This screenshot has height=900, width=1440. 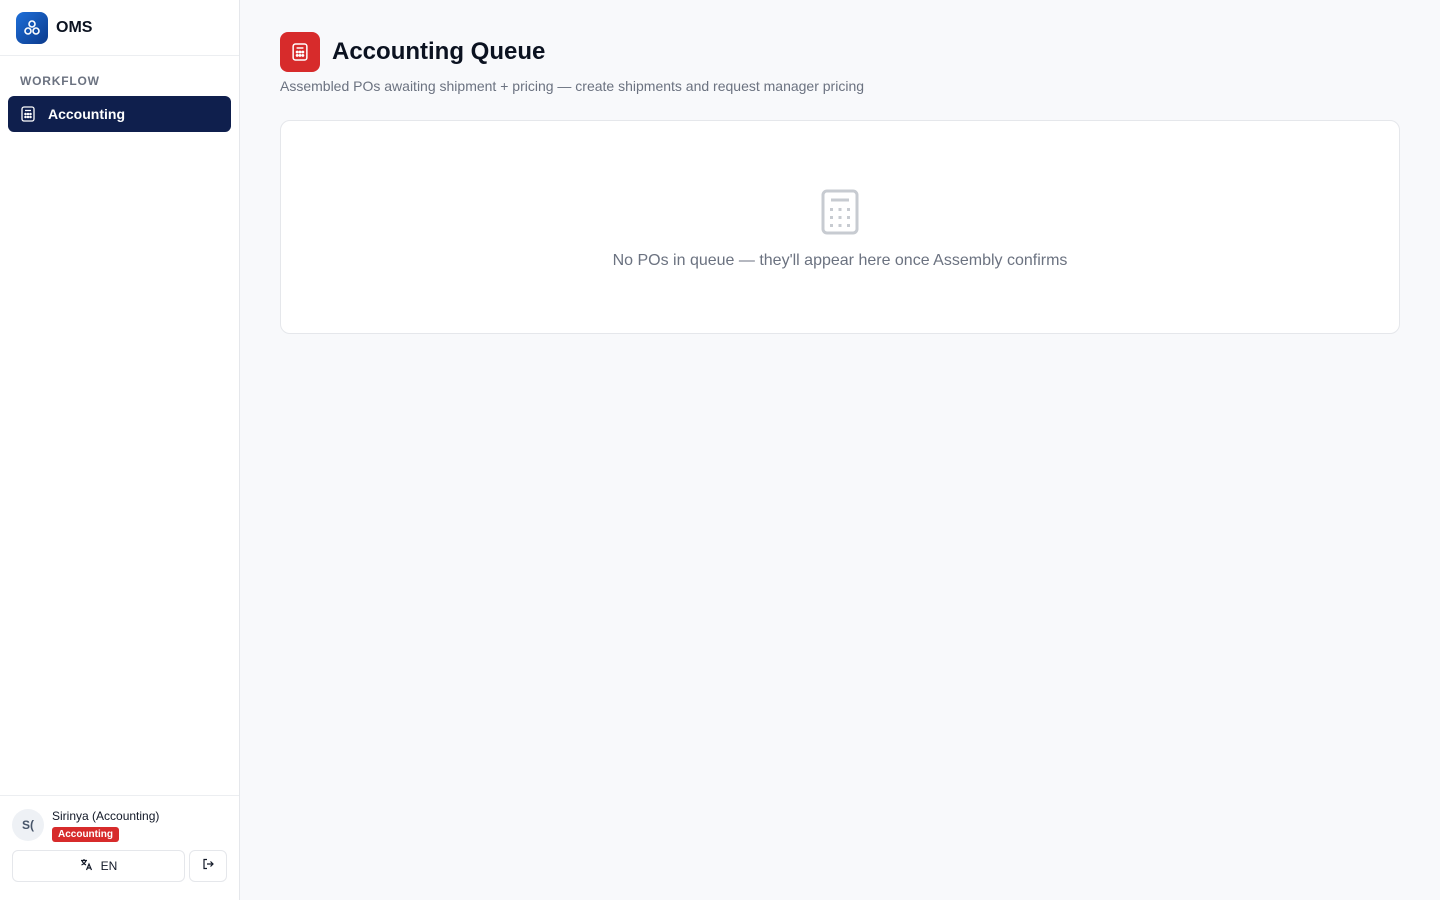 What do you see at coordinates (74, 27) in the screenshot?
I see `app-name: OMS` at bounding box center [74, 27].